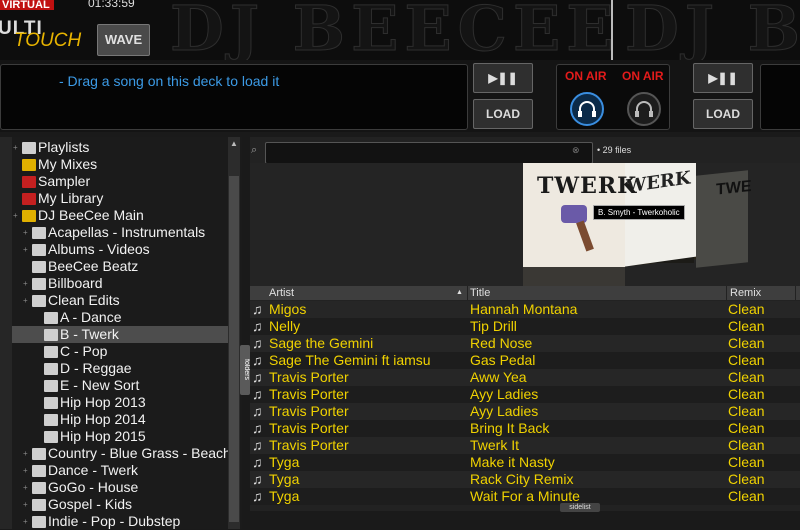 This screenshot has width=800, height=530. Describe the element at coordinates (95, 419) in the screenshot. I see `tree-item: Hip Hop 2014` at that location.